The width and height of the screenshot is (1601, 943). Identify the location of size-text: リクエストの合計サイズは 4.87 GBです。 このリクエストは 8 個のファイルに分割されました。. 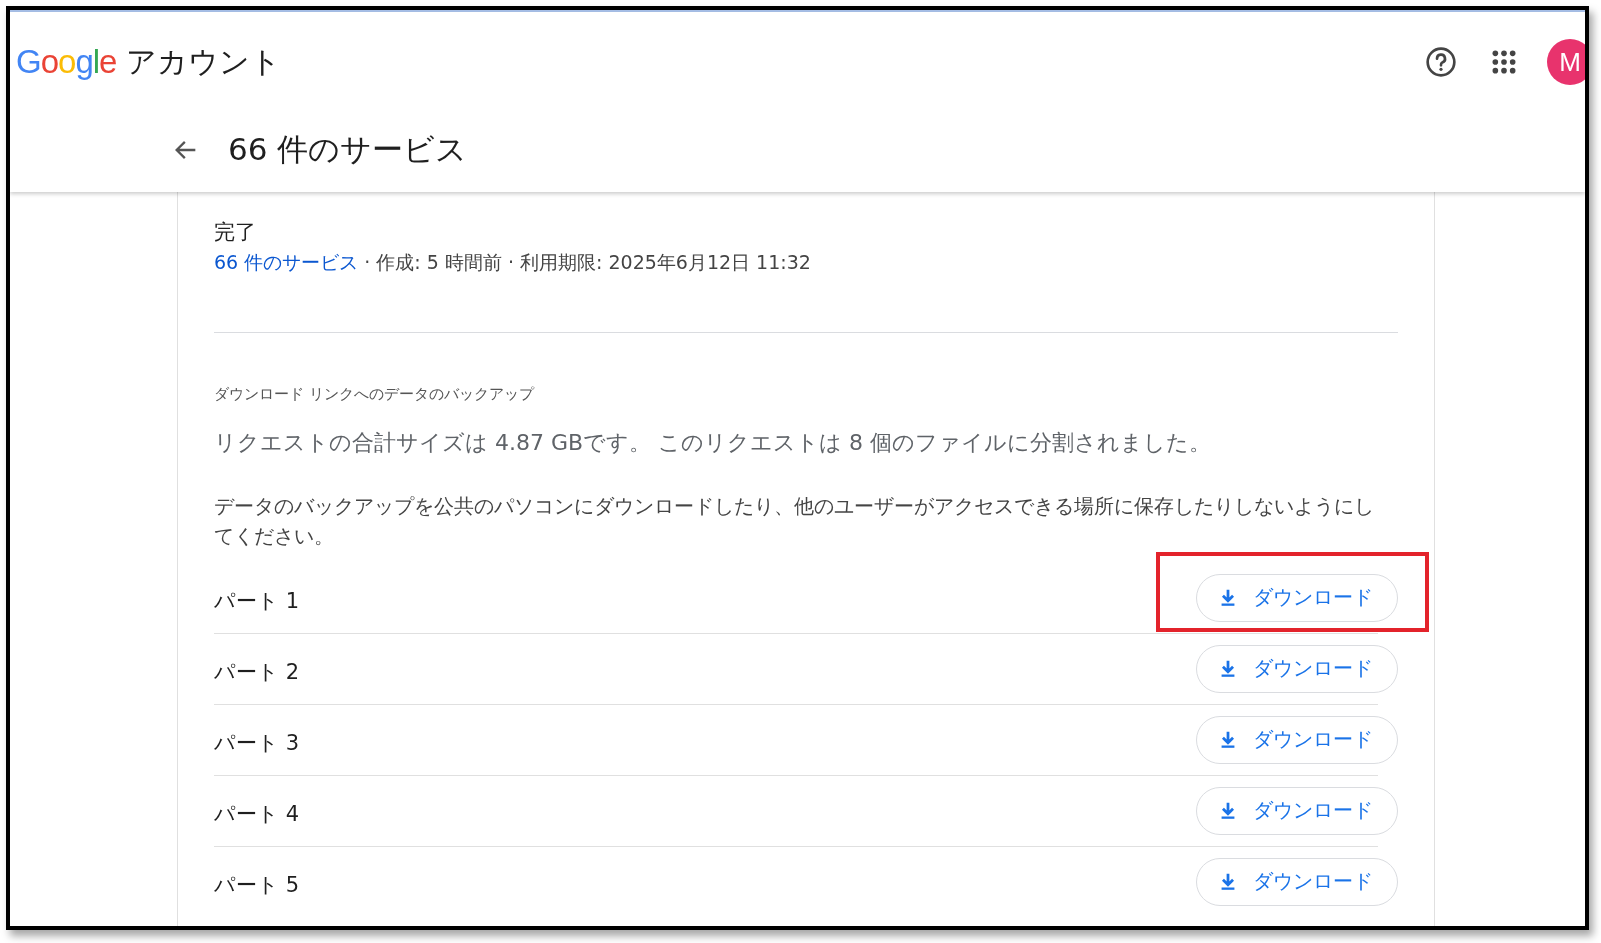
(713, 443).